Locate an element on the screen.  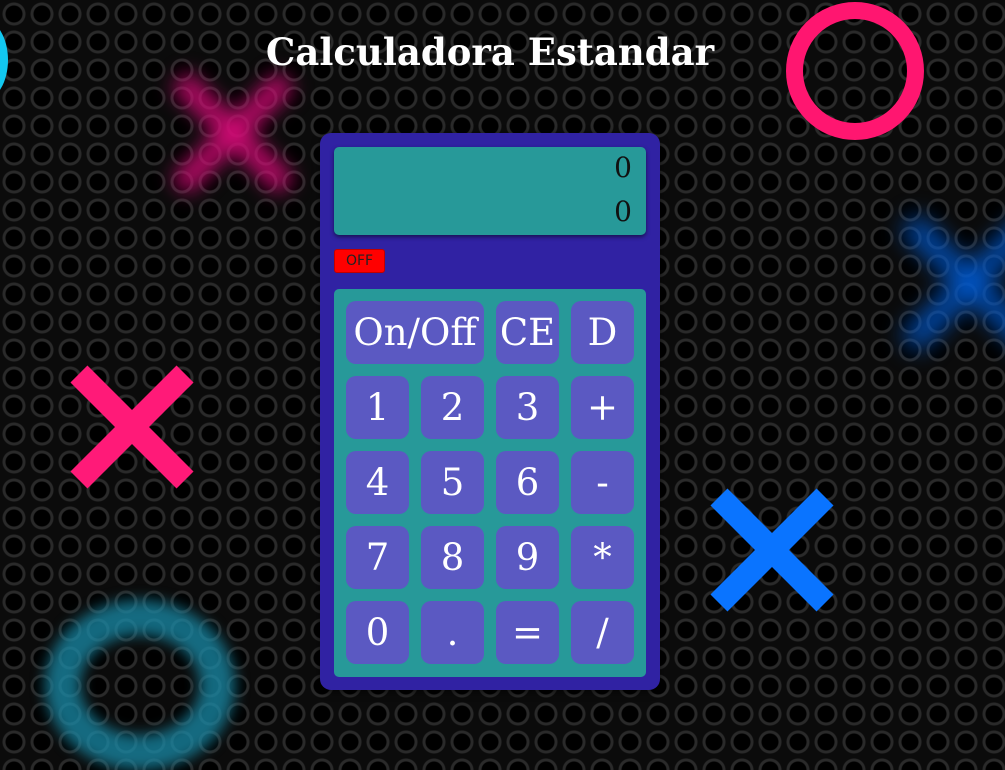
previous-value: 0 is located at coordinates (623, 167).